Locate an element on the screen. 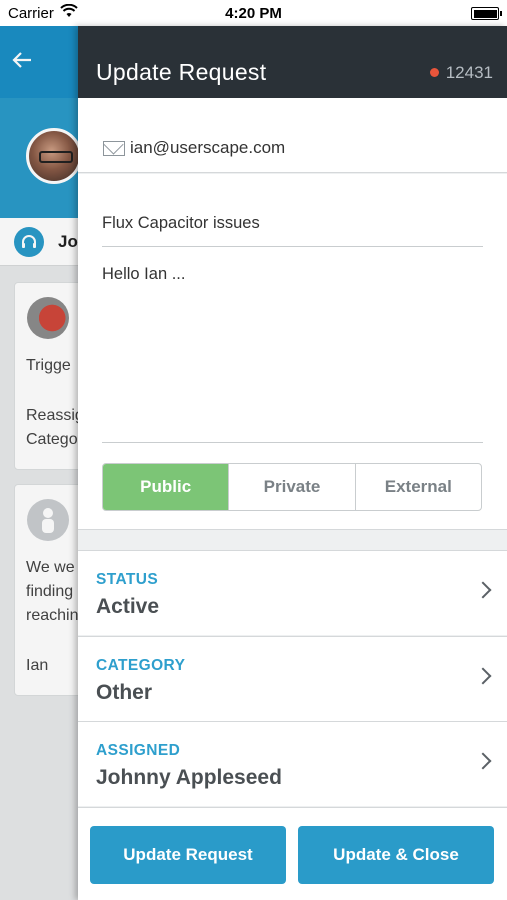  update-request-button: Update Request is located at coordinates (188, 855).